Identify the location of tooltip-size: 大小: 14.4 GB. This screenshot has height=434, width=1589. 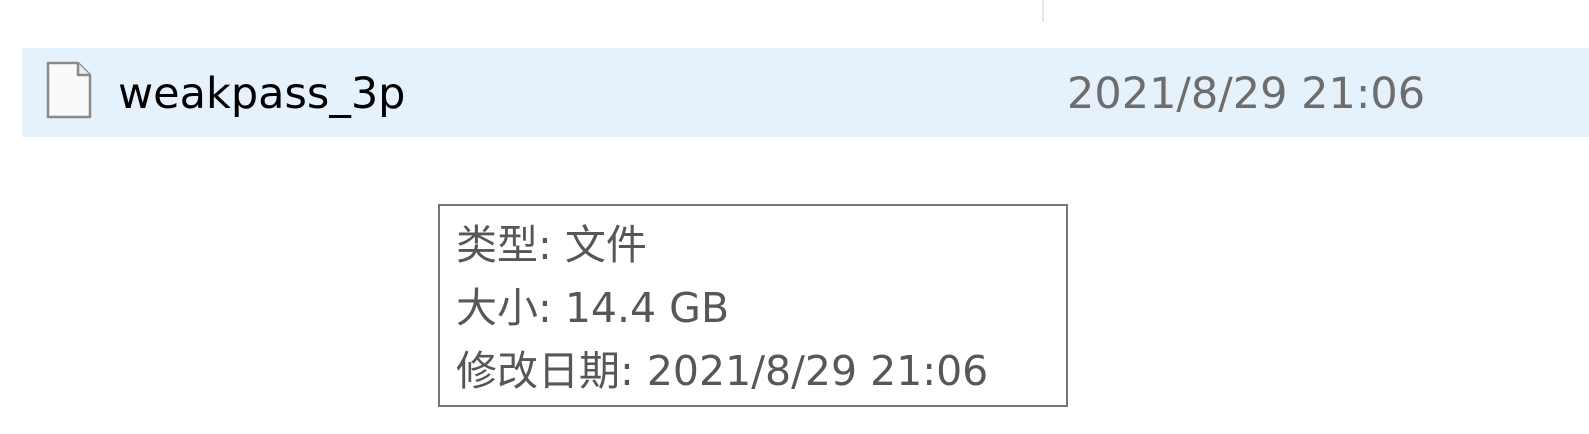
(593, 308).